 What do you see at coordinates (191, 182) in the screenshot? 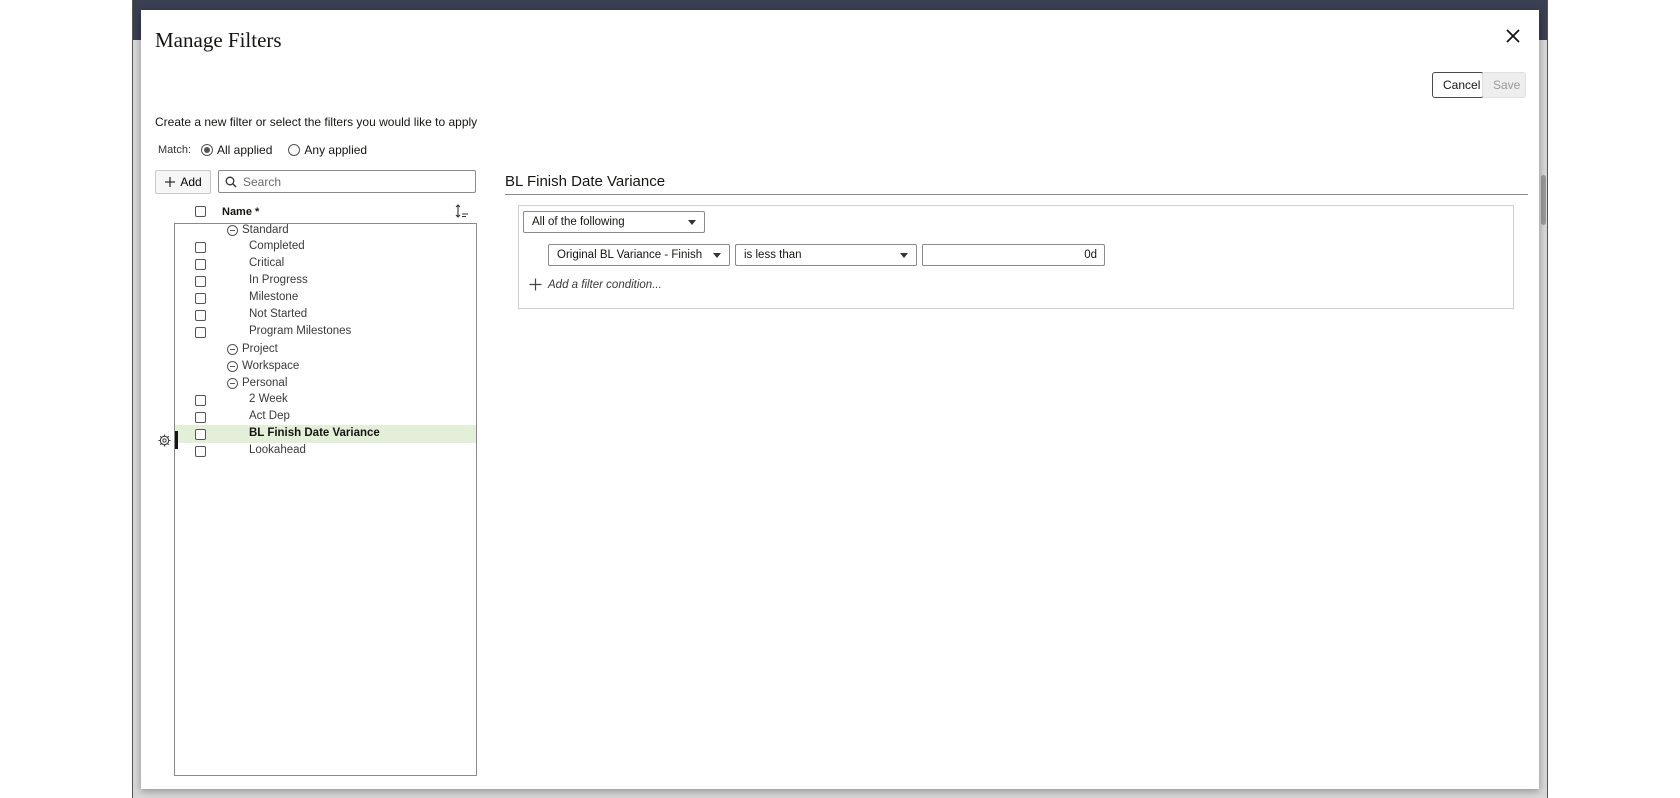
I see `add-filter-label: Add` at bounding box center [191, 182].